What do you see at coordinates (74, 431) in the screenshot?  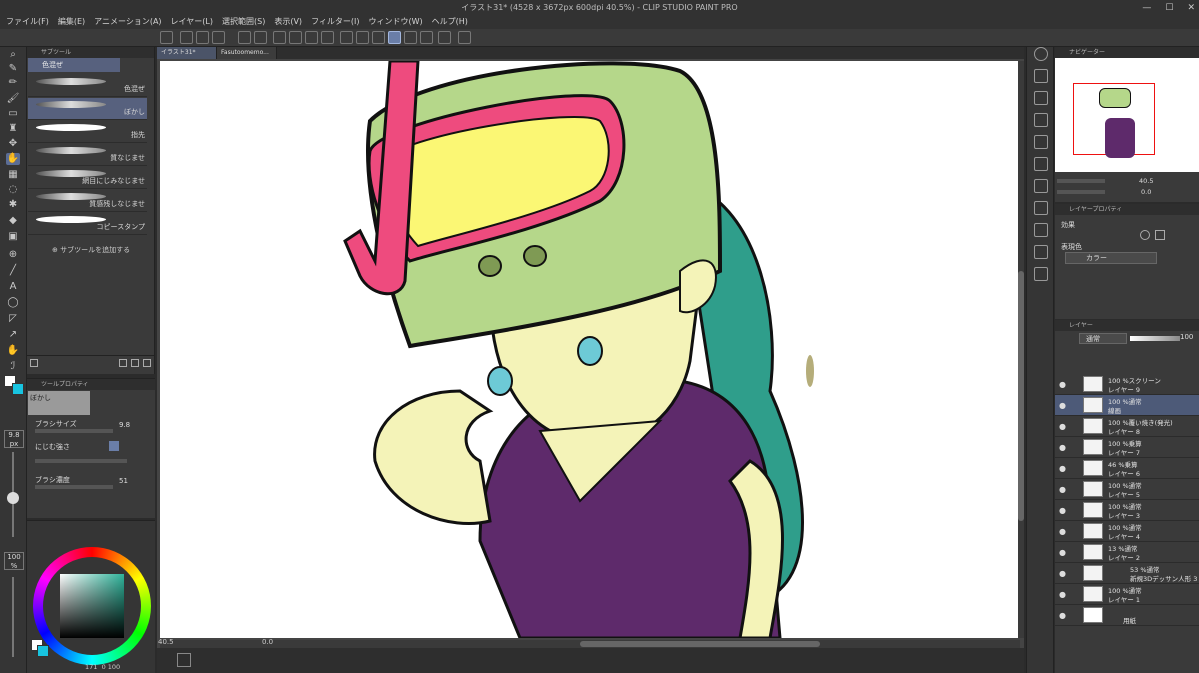 I see `brush-size-slider` at bounding box center [74, 431].